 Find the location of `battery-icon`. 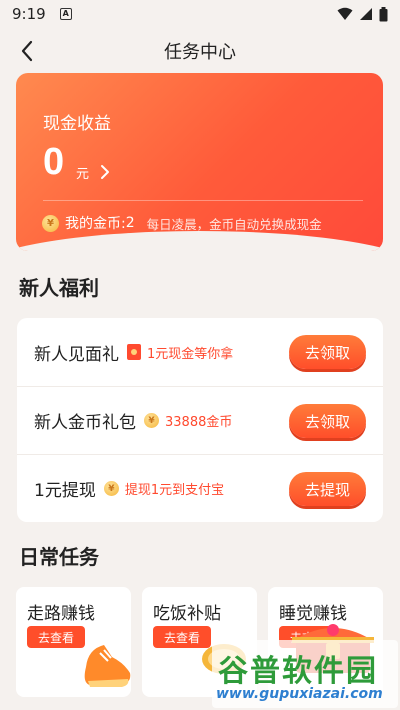

battery-icon is located at coordinates (383, 13).